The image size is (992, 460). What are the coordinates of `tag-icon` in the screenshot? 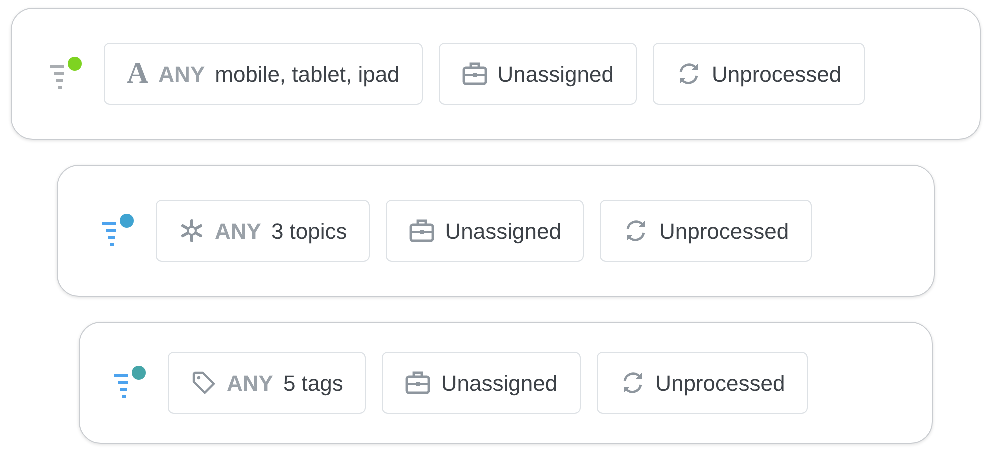 It's located at (204, 383).